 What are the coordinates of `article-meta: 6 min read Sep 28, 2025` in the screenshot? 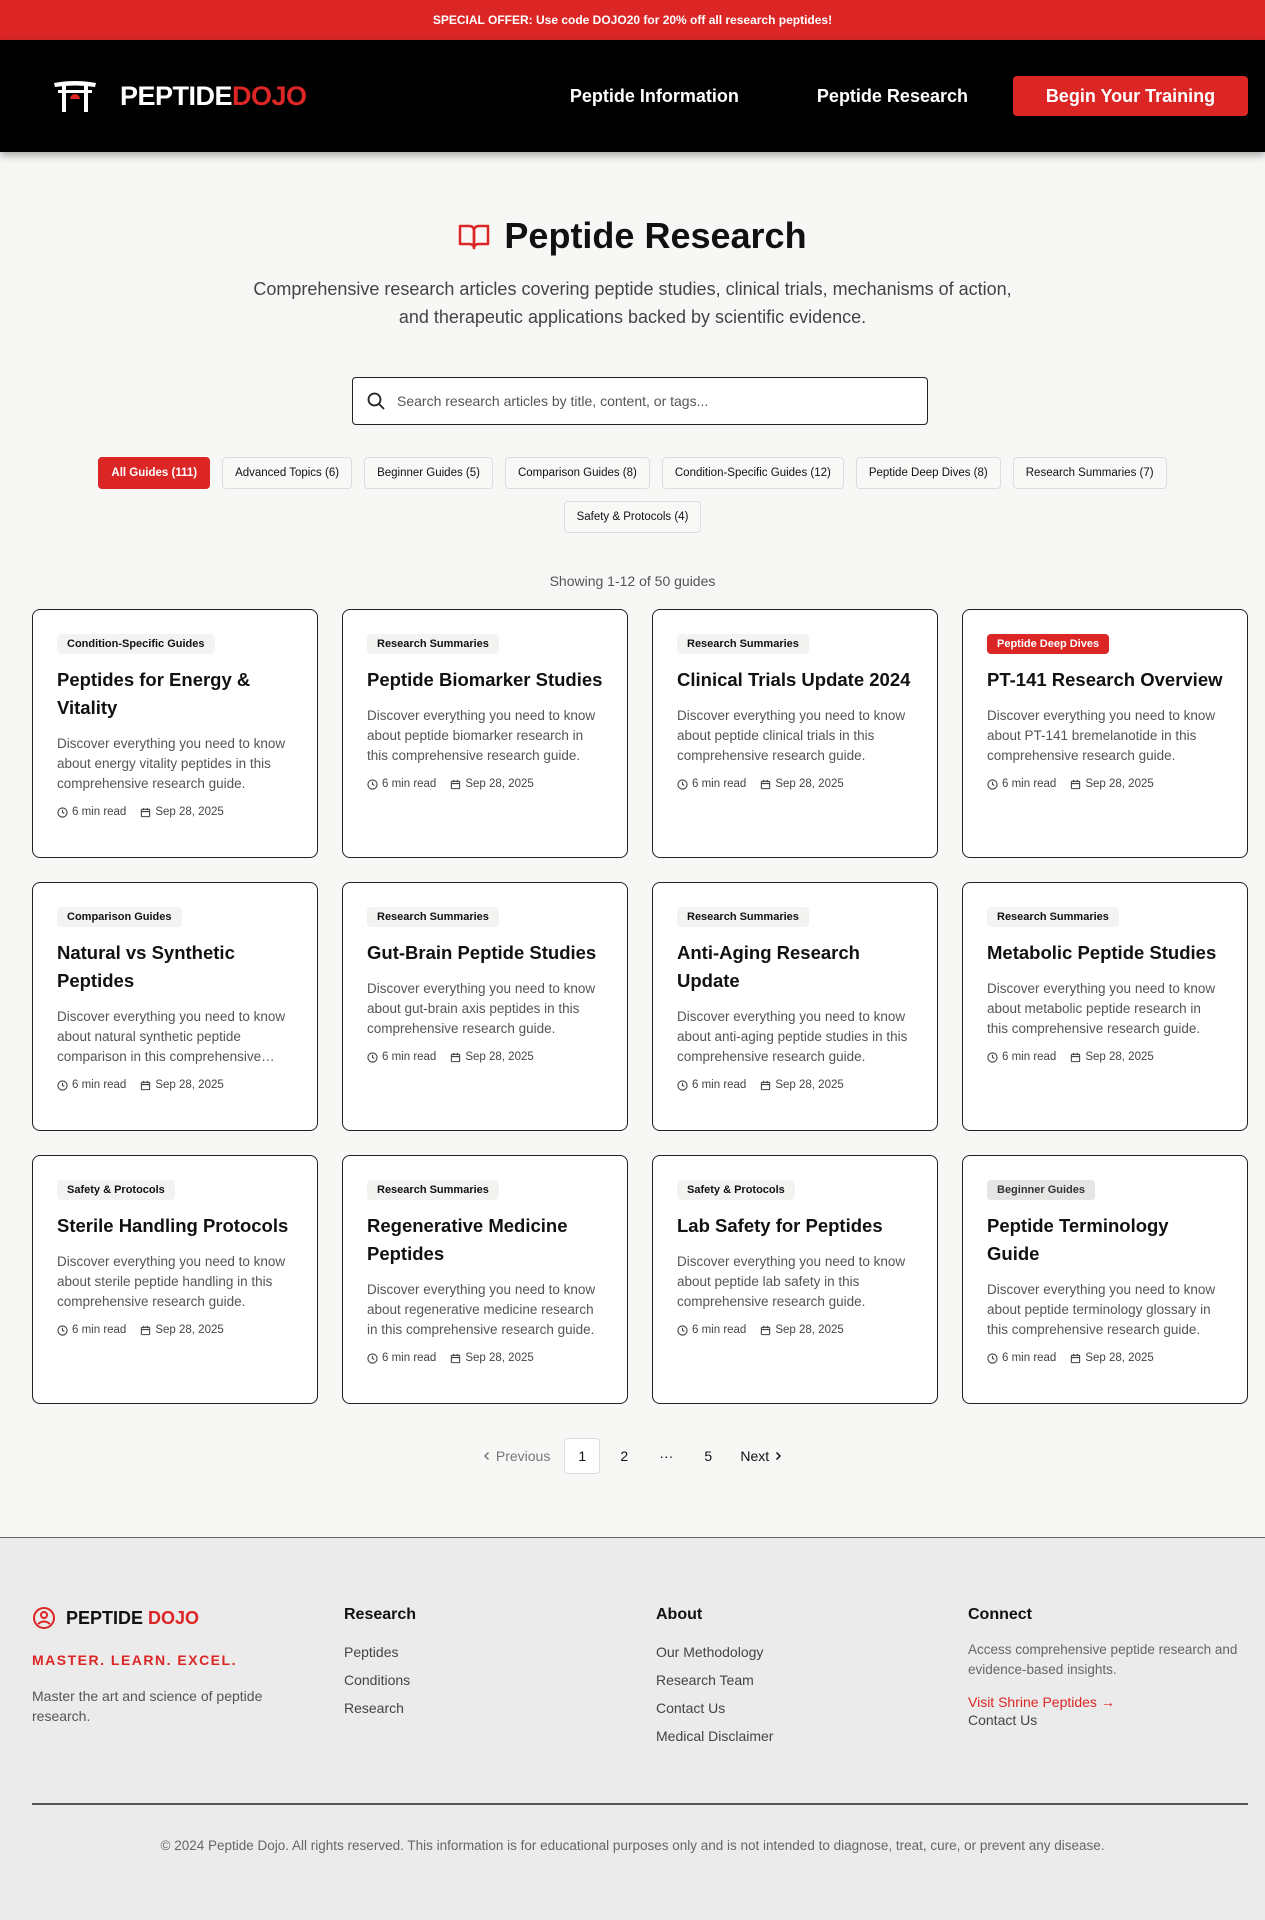 It's located at (175, 812).